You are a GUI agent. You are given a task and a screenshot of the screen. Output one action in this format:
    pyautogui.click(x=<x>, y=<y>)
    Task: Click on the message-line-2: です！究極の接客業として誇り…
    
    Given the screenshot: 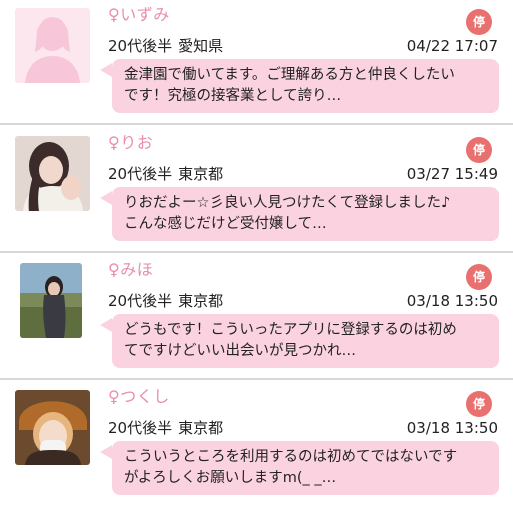 What is the action you would take?
    pyautogui.click(x=233, y=96)
    